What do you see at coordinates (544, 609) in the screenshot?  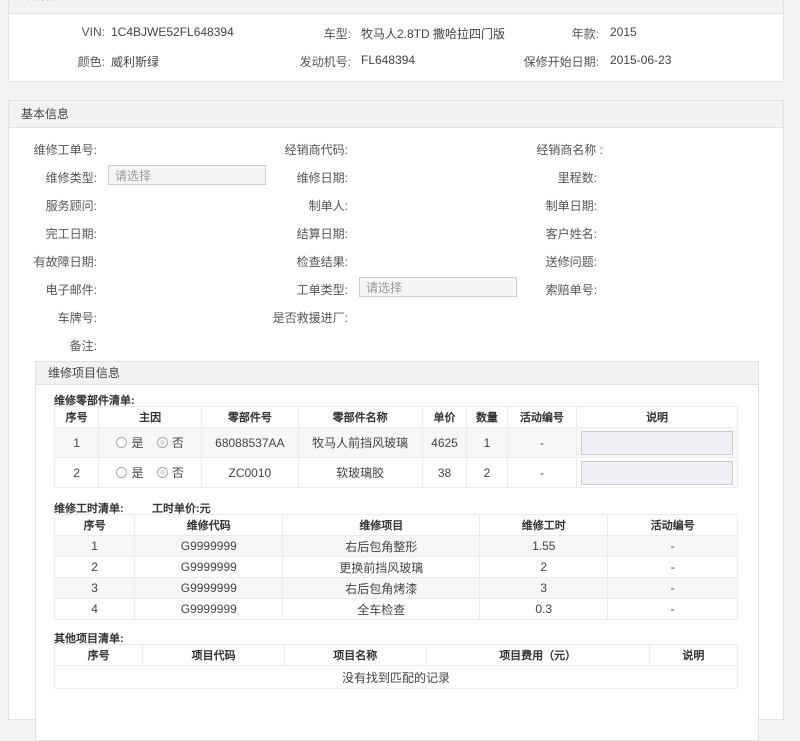 I see `labor-row-hours: 0.3` at bounding box center [544, 609].